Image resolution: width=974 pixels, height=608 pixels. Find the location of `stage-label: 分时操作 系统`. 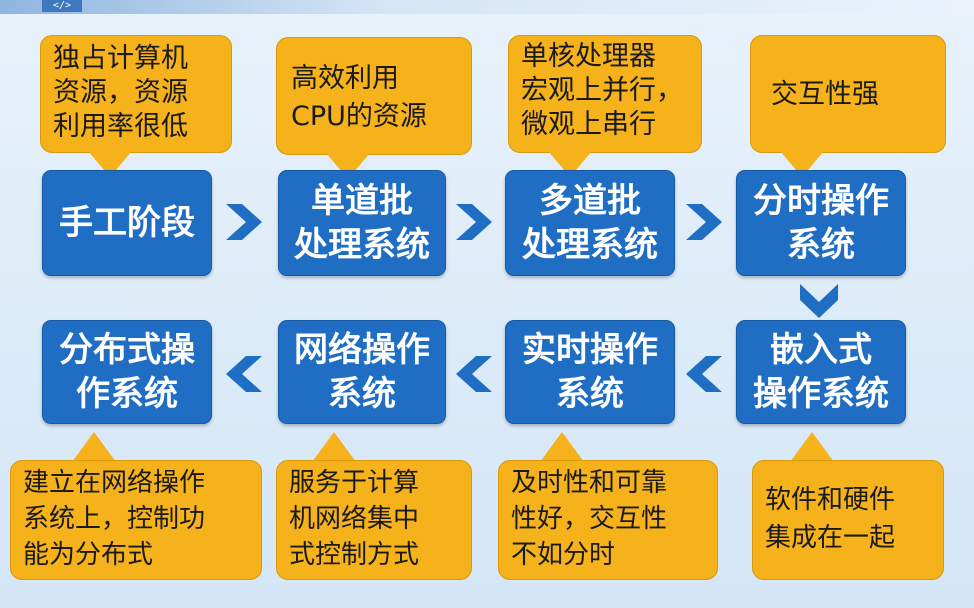

stage-label: 分时操作 系统 is located at coordinates (821, 223).